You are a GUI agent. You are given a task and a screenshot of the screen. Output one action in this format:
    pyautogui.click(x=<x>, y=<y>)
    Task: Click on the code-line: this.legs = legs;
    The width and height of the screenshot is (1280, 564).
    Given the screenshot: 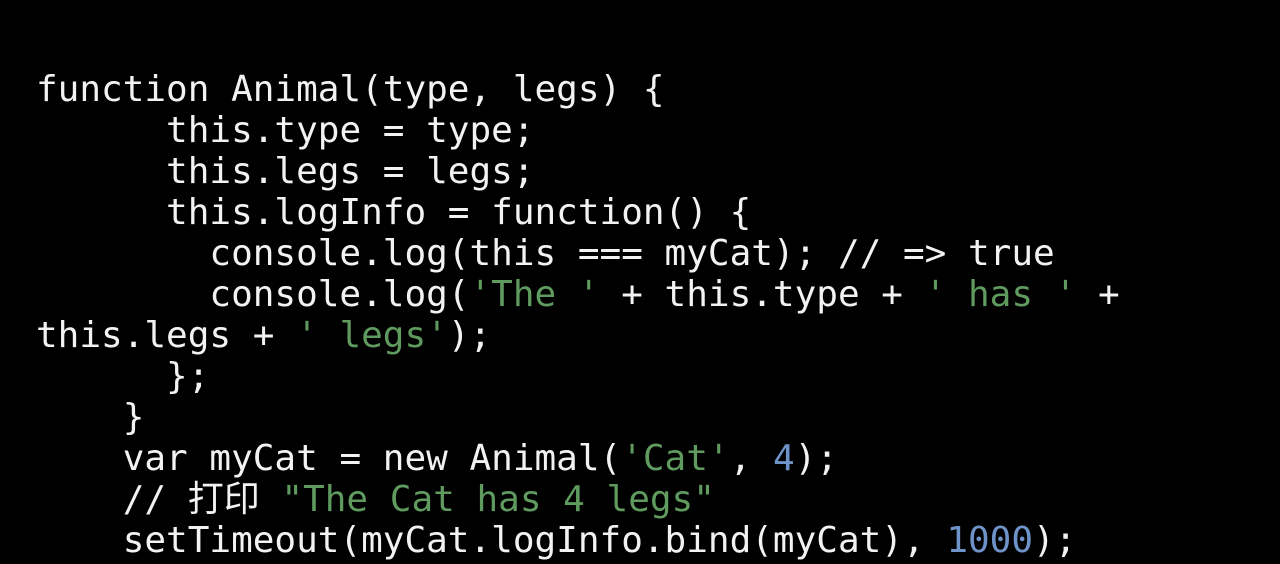 What is the action you would take?
    pyautogui.click(x=640, y=171)
    